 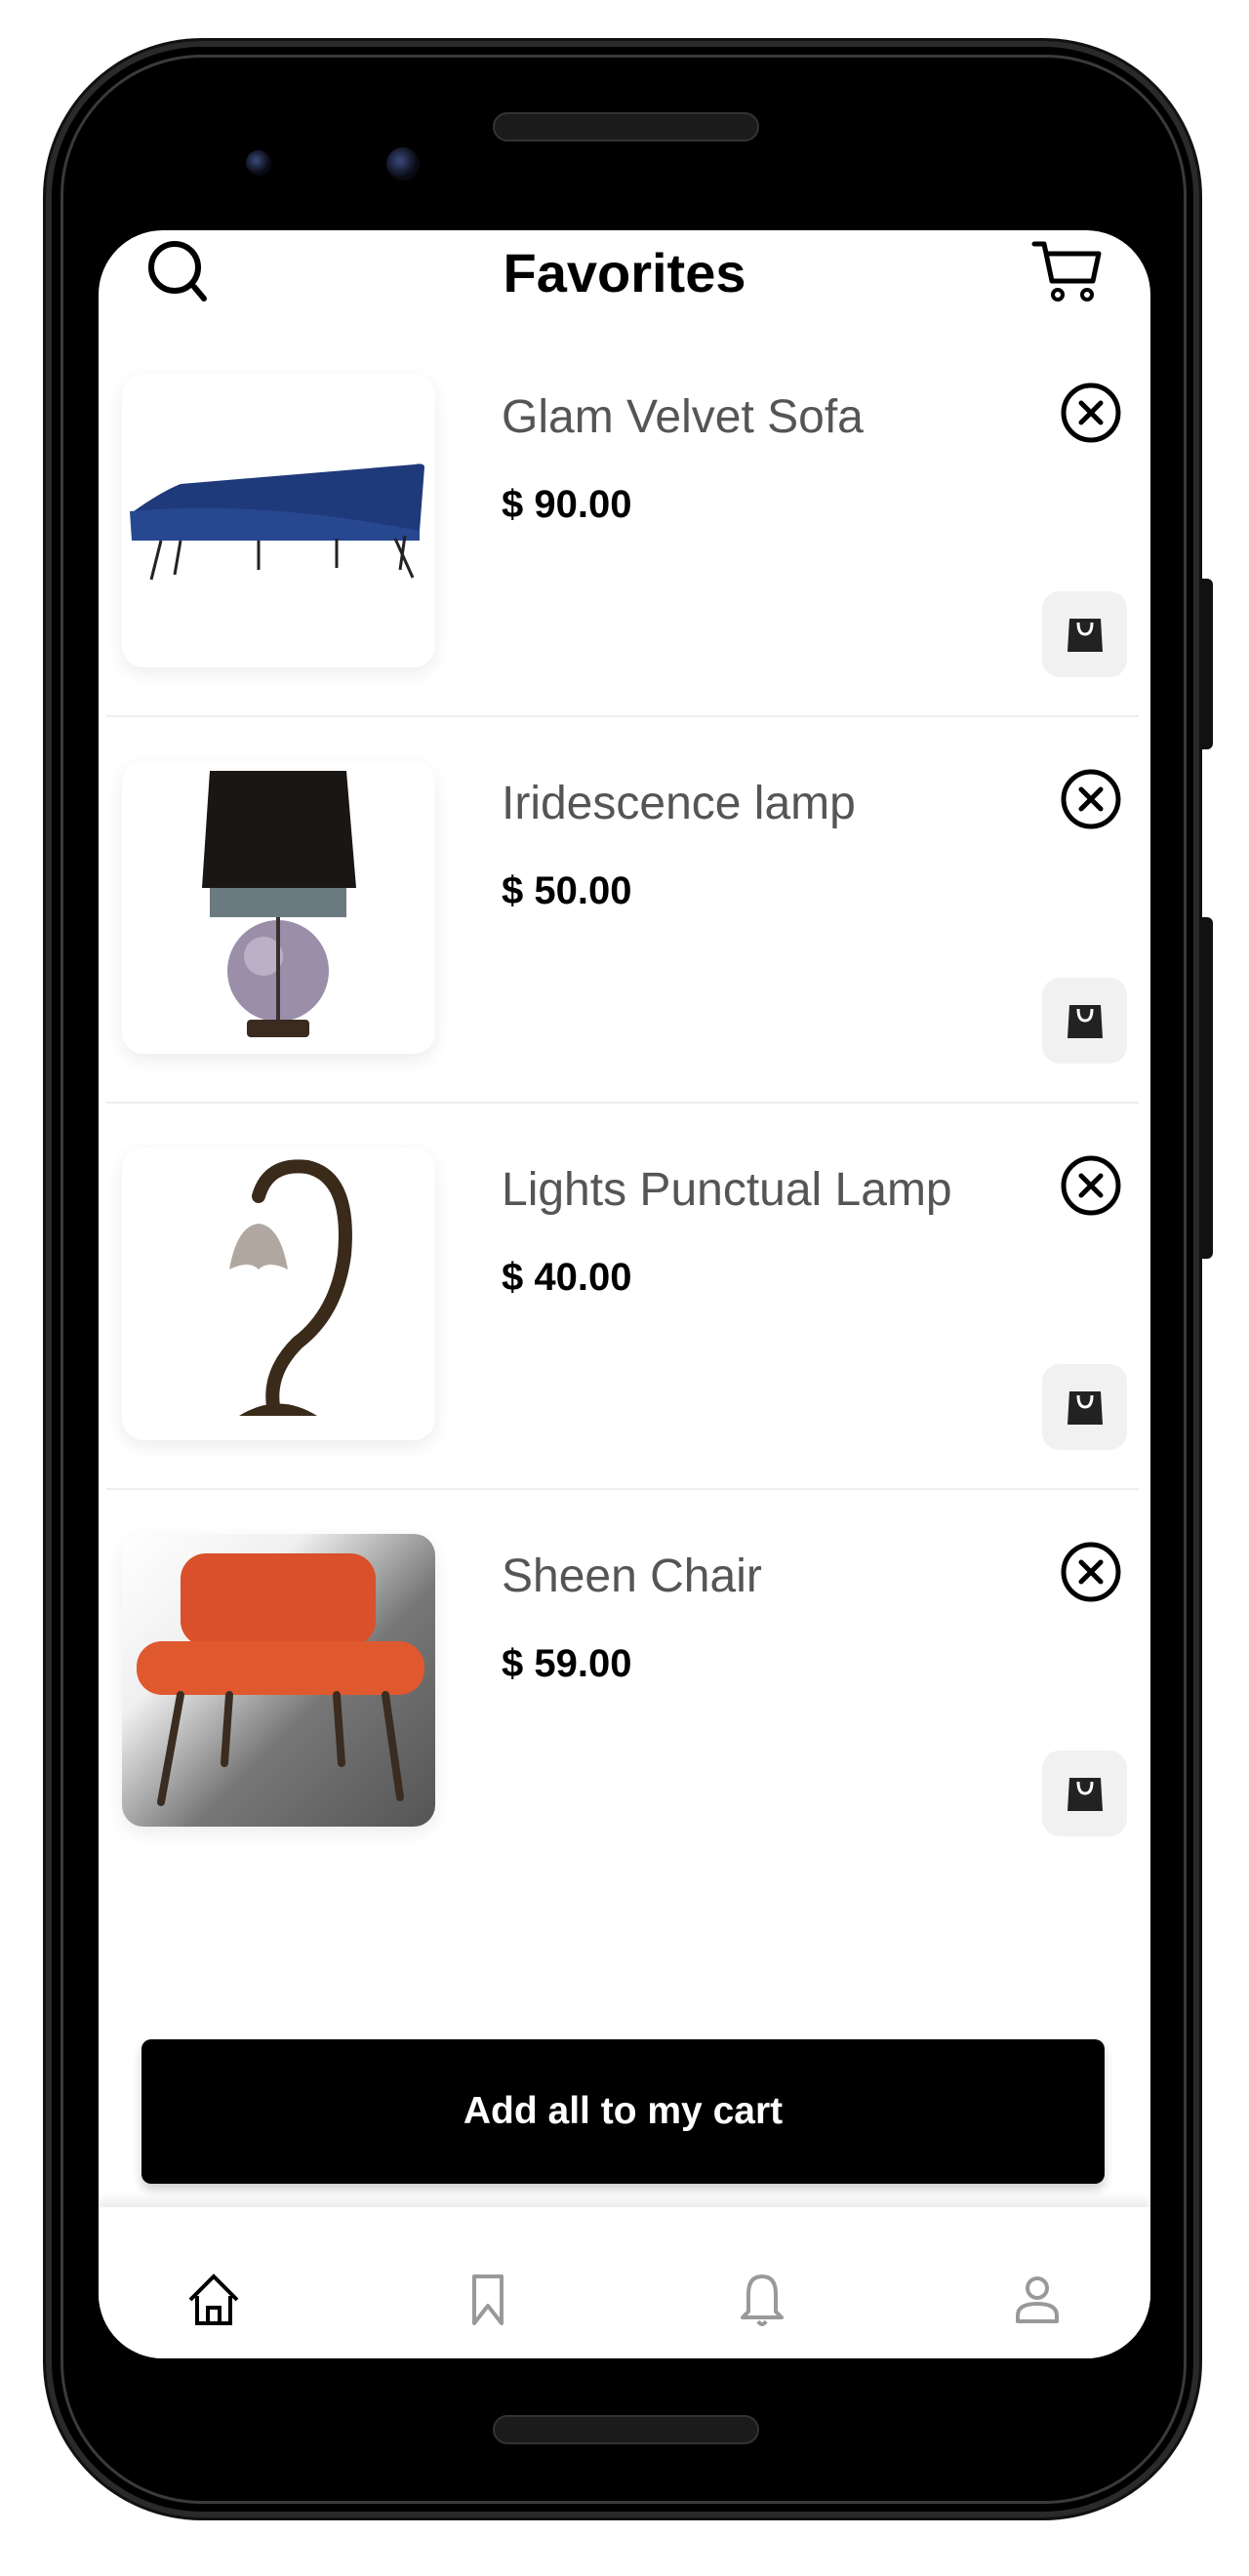 I want to click on bottom-speaker, so click(x=626, y=2429).